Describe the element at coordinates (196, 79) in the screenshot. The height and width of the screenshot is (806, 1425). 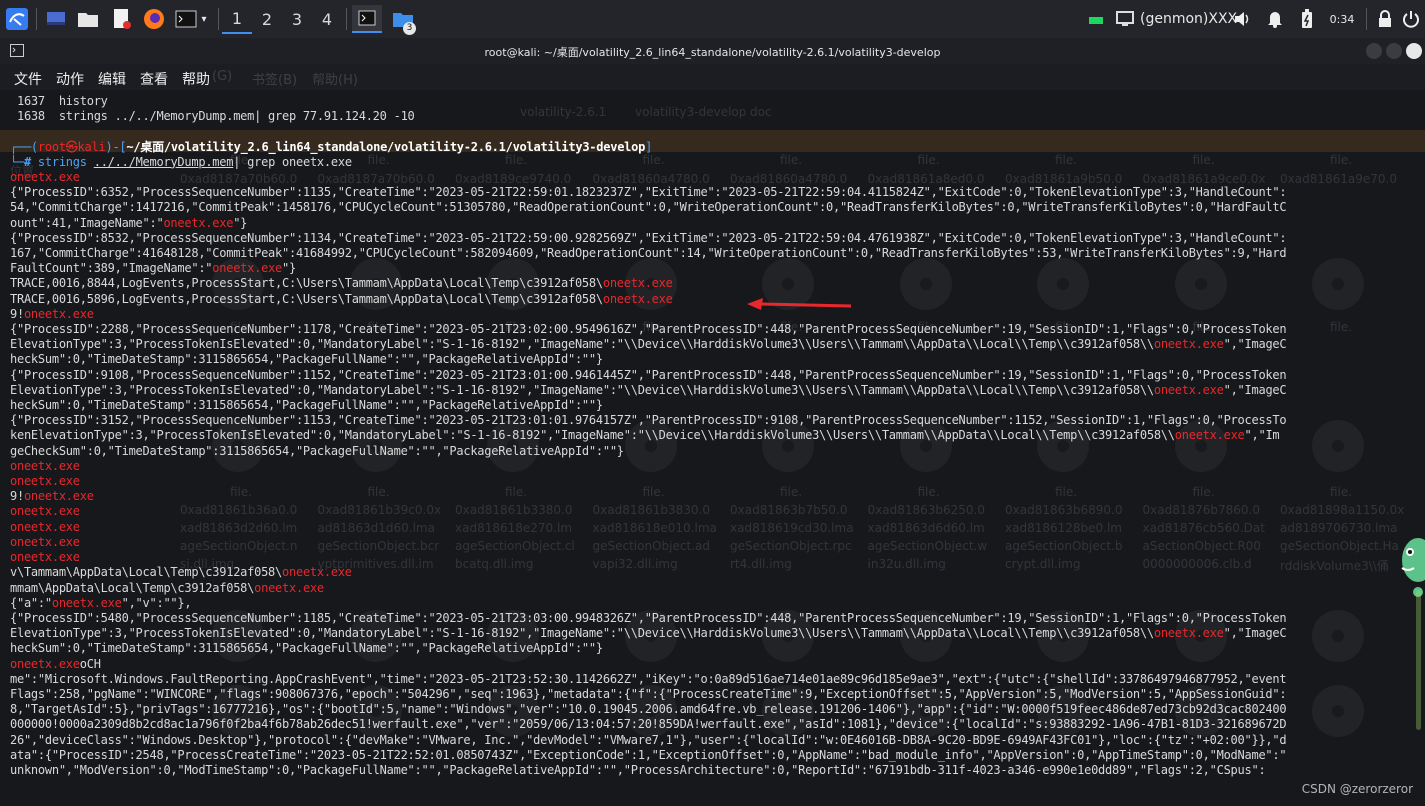
I see `menu-help: 帮助` at that location.